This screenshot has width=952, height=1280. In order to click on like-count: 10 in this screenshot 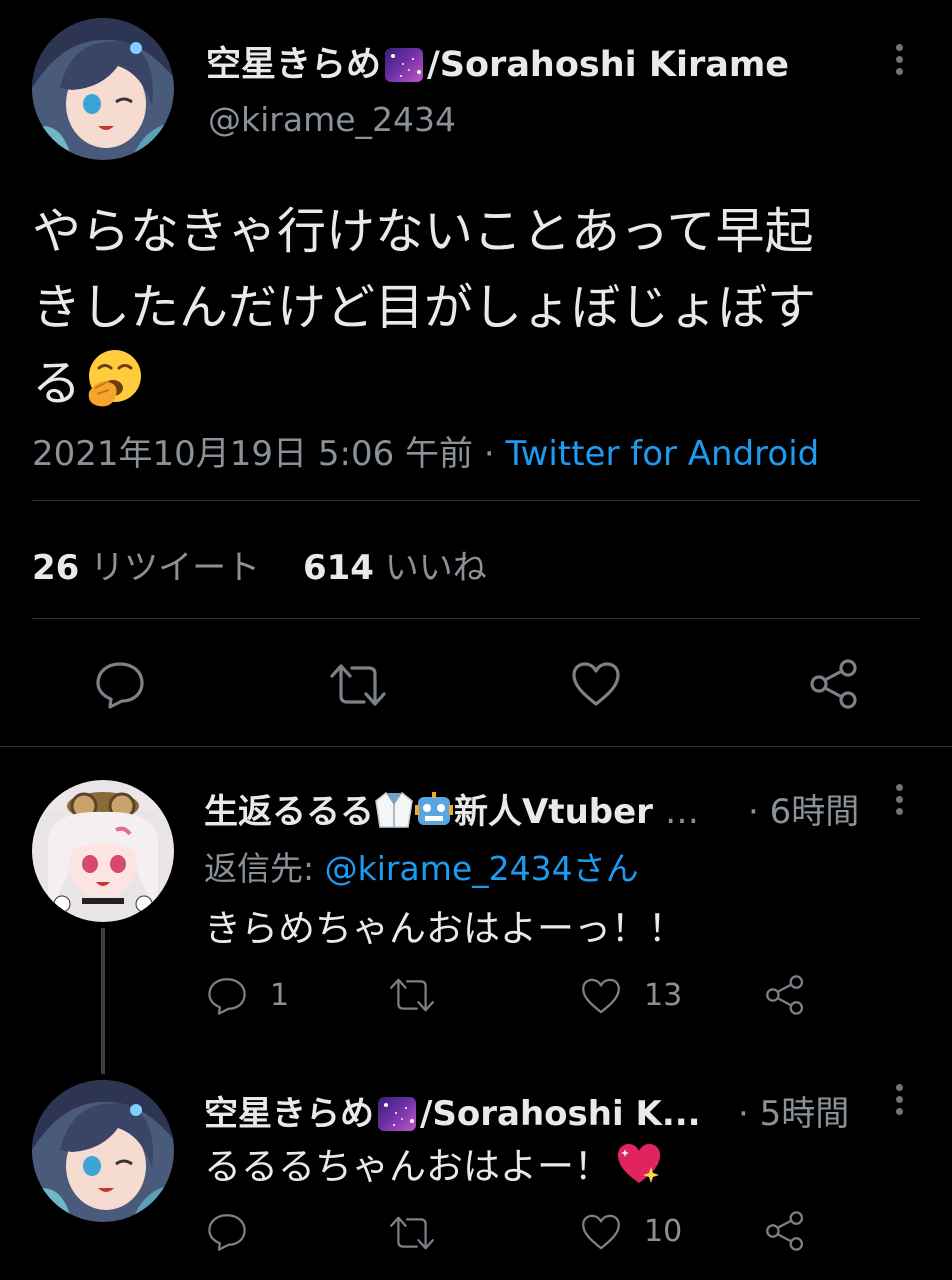, I will do `click(663, 1231)`.